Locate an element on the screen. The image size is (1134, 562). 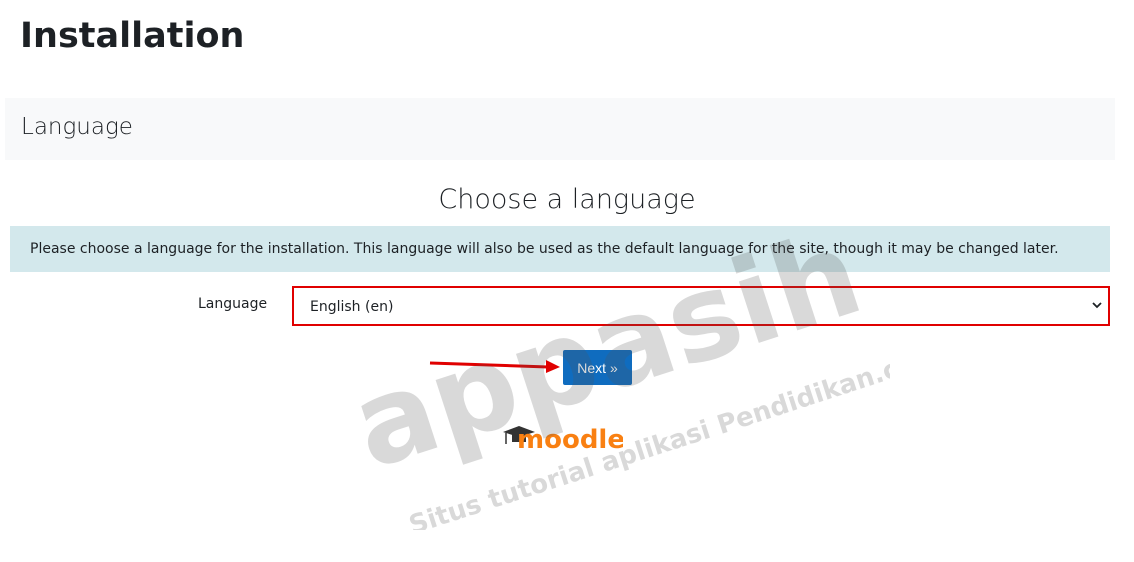
language-select: English (en) is located at coordinates (701, 306).